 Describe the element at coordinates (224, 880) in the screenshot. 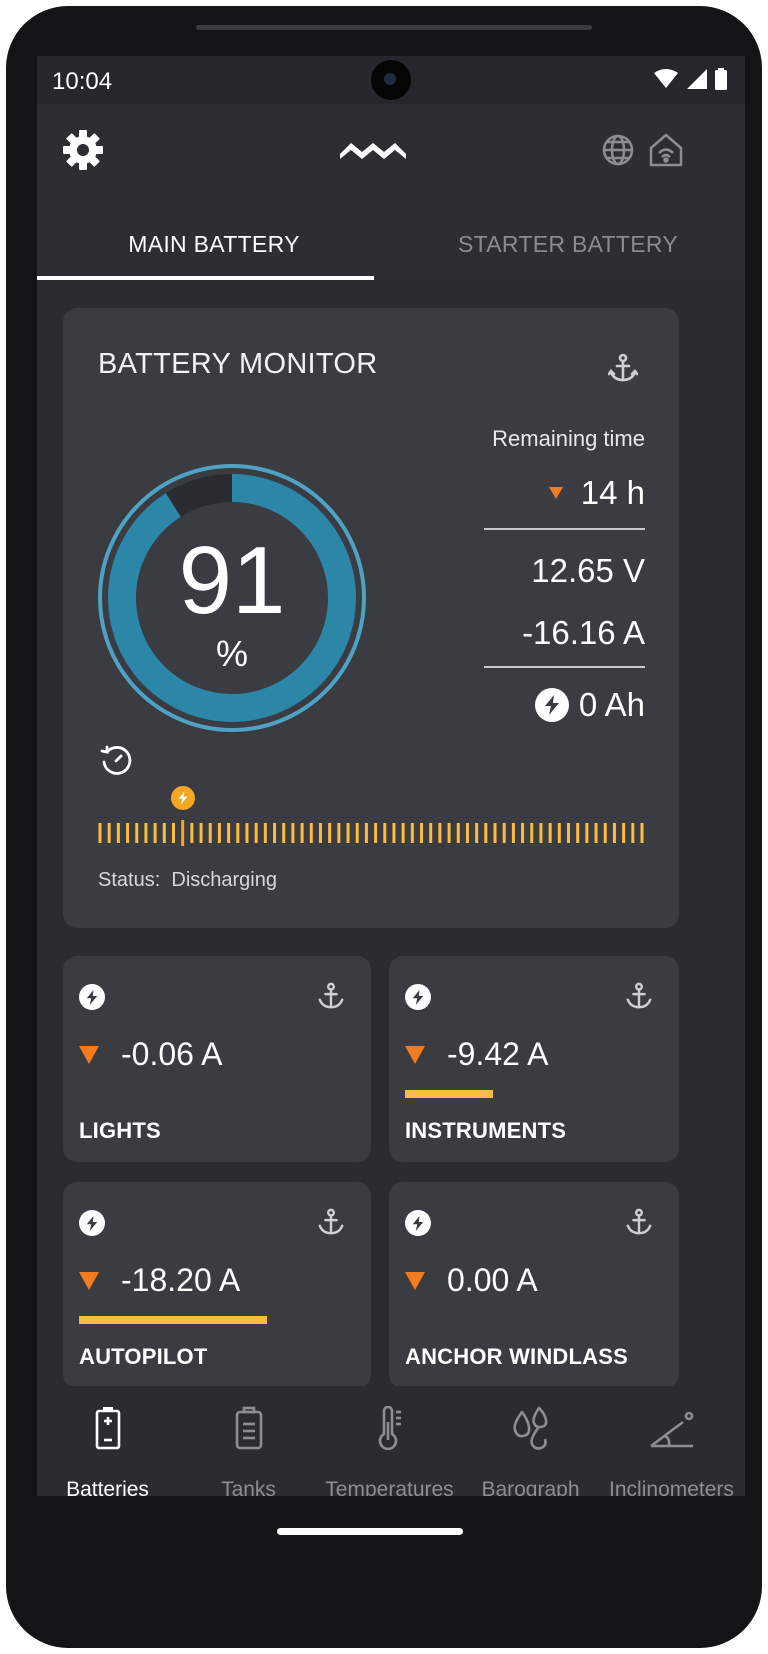

I see `status-value: Discharging` at that location.